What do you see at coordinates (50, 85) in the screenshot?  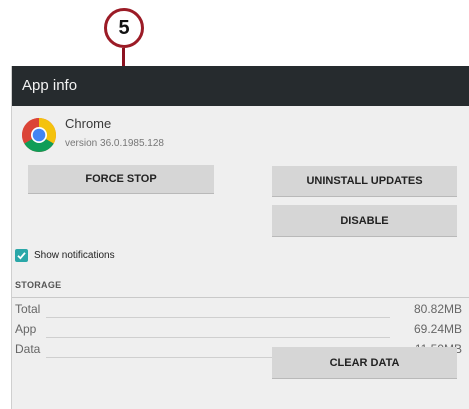 I see `page-title: App info` at bounding box center [50, 85].